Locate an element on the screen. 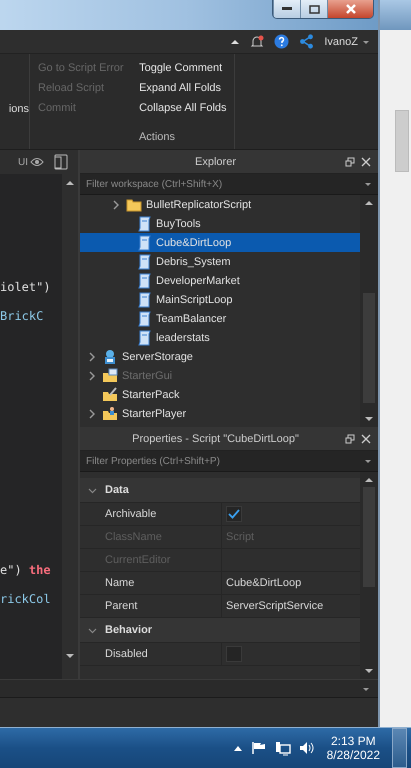 The width and height of the screenshot is (411, 768). clock: 2:13 PM 8/28/2022 is located at coordinates (353, 748).